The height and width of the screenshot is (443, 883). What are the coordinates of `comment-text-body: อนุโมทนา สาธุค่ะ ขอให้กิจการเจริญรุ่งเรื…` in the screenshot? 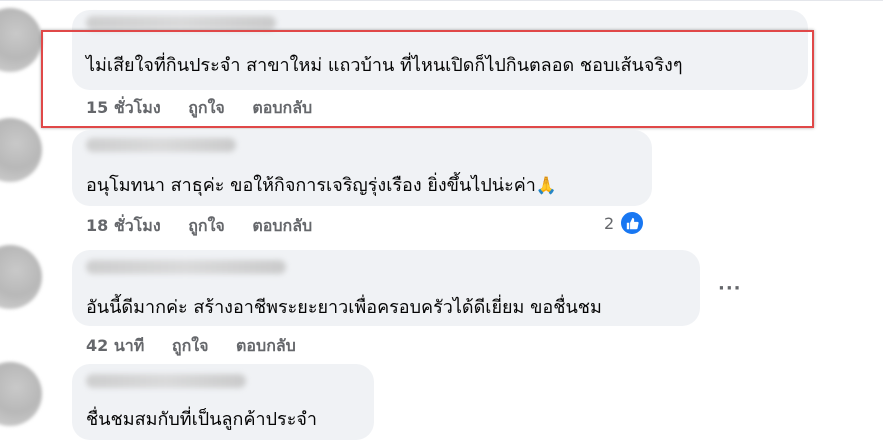 It's located at (311, 185).